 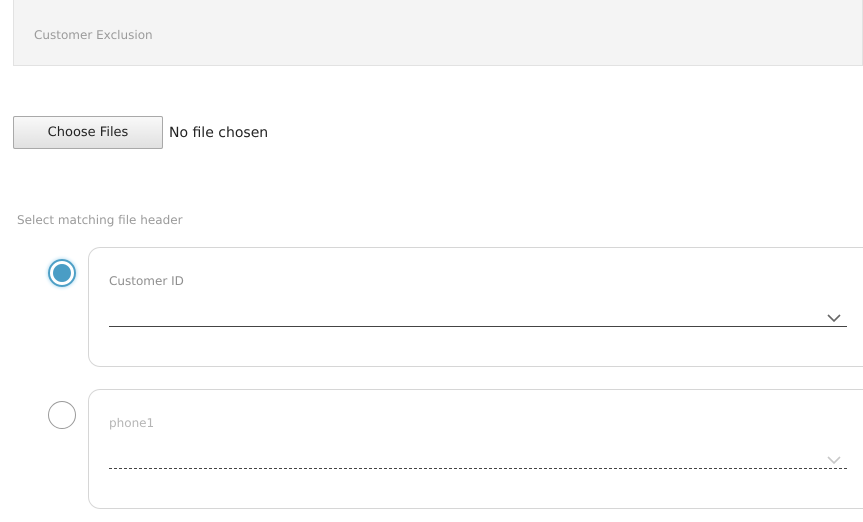 I want to click on panel-title: Customer Exclusion, so click(x=93, y=35).